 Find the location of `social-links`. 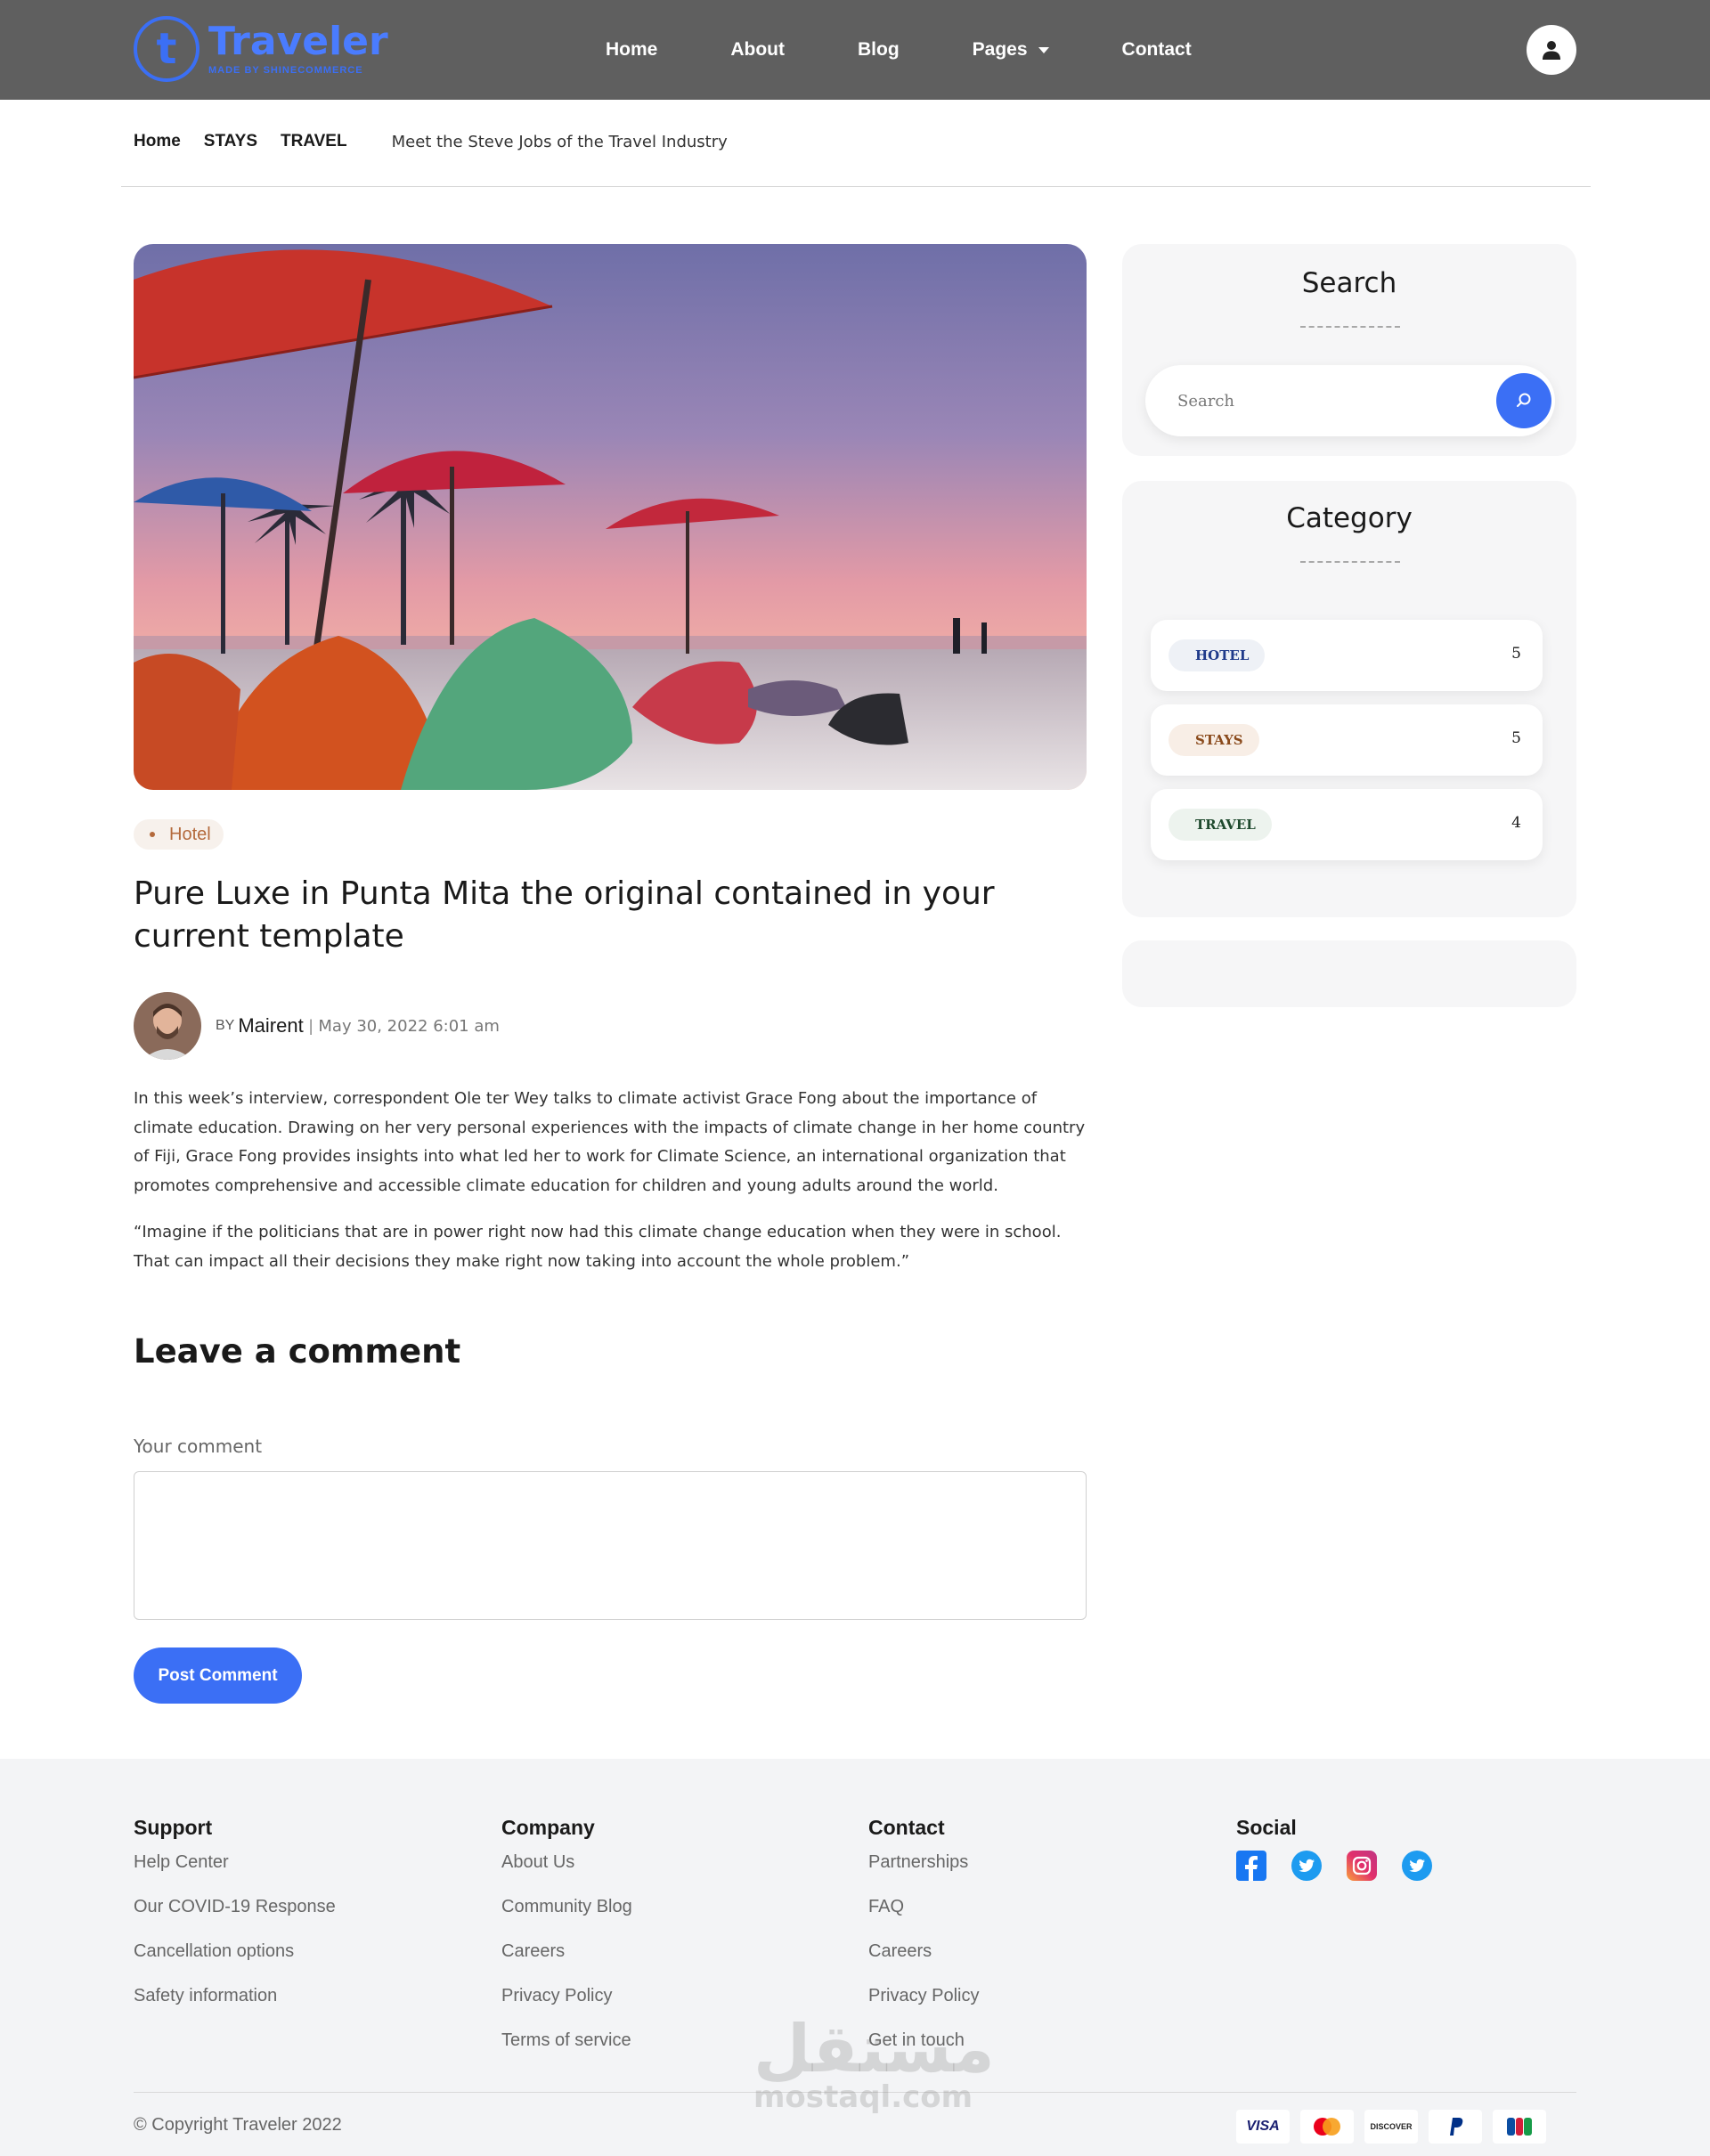

social-links is located at coordinates (1346, 1866).